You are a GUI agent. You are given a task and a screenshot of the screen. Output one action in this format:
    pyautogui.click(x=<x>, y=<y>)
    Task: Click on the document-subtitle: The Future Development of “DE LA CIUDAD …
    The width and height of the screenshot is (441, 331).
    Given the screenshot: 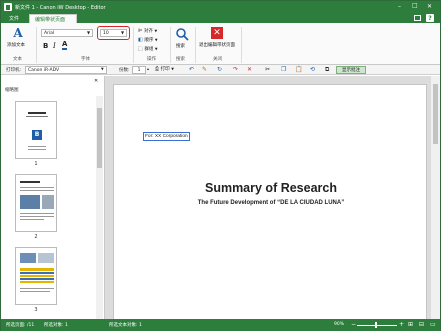 What is the action you would take?
    pyautogui.click(x=271, y=203)
    